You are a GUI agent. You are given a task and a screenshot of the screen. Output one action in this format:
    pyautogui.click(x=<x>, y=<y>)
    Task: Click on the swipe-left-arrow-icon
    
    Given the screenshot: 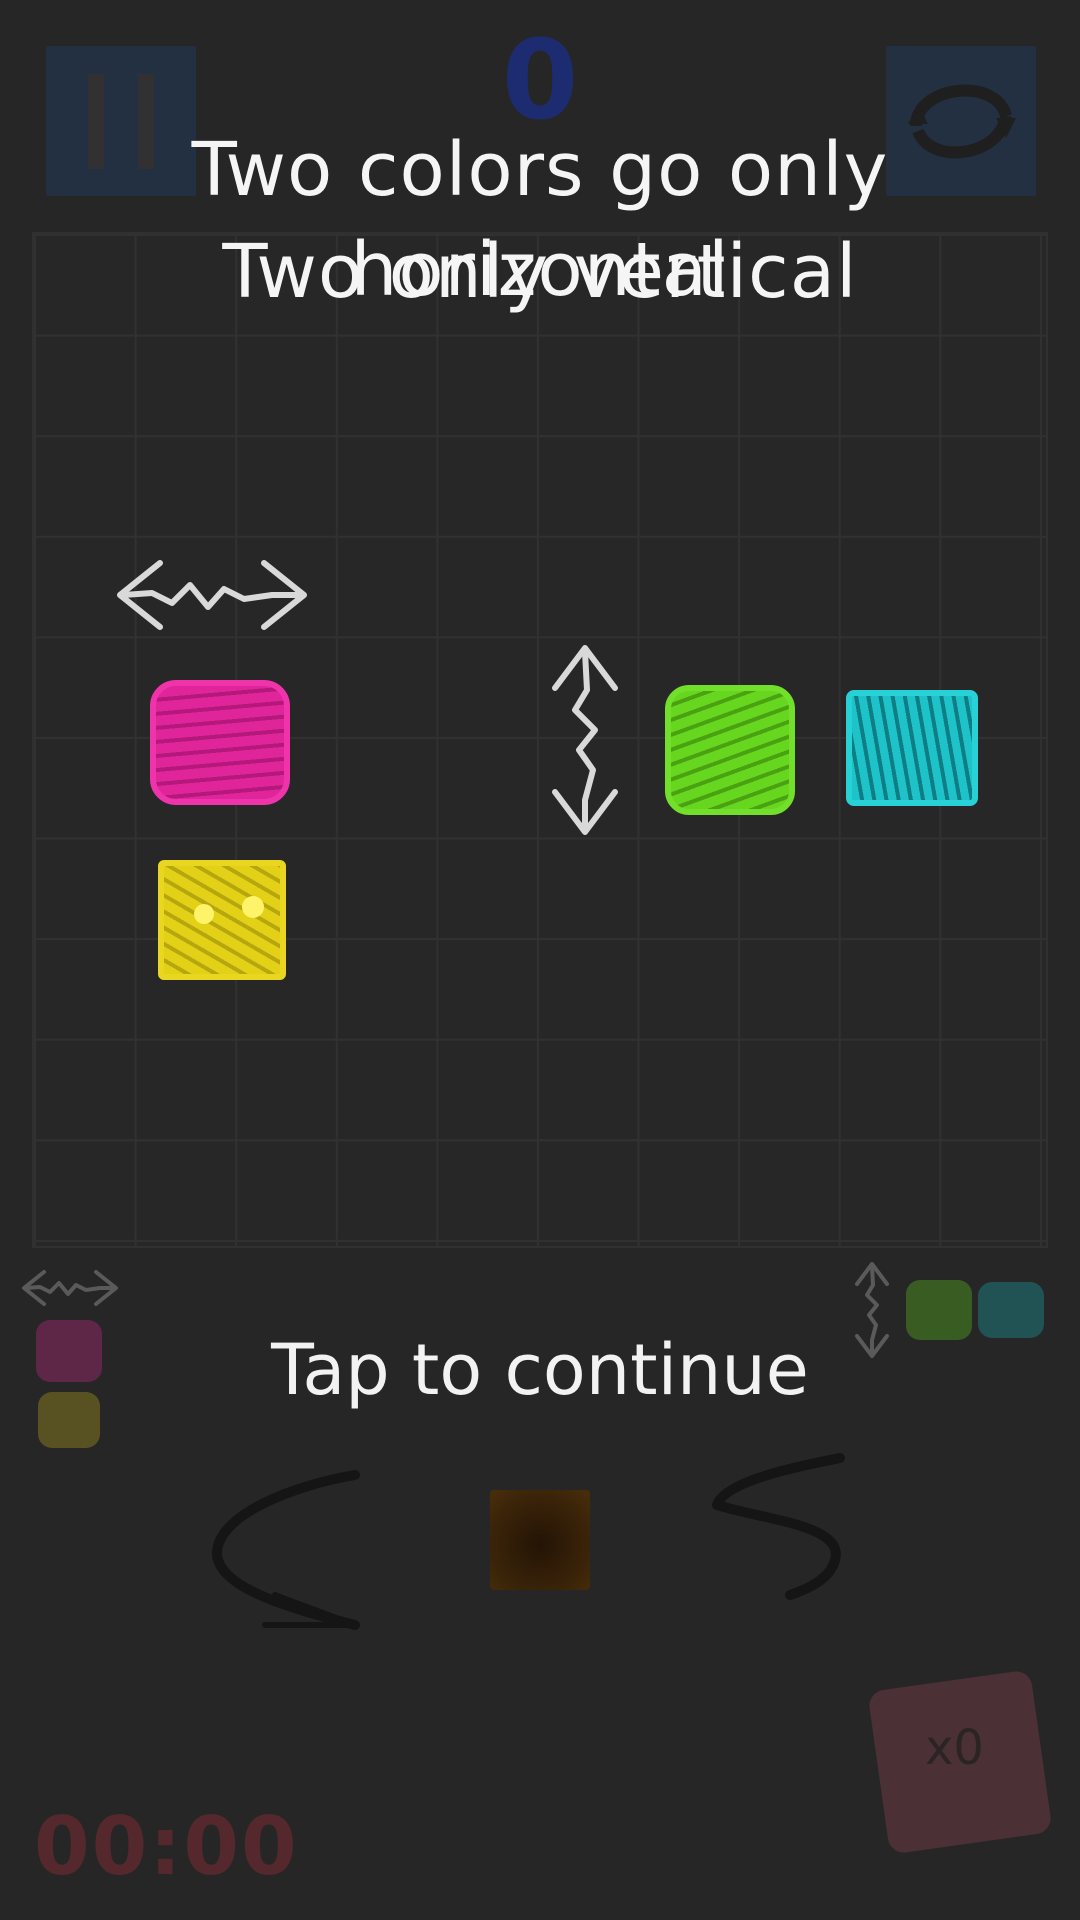 What is the action you would take?
    pyautogui.click(x=285, y=1550)
    